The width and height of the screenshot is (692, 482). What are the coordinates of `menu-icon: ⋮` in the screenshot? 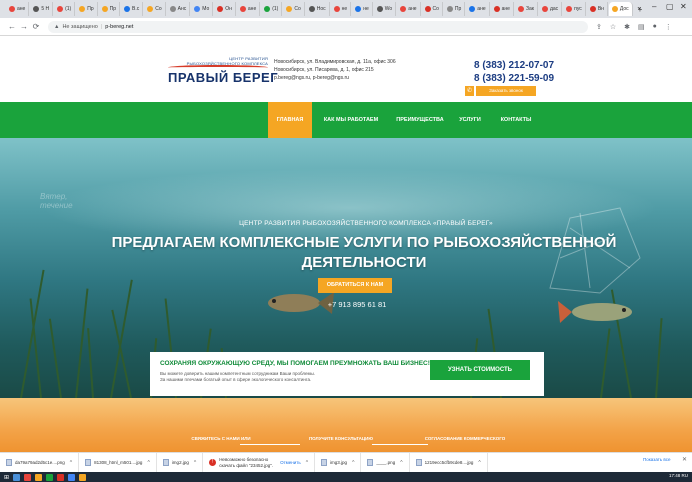 It's located at (668, 27).